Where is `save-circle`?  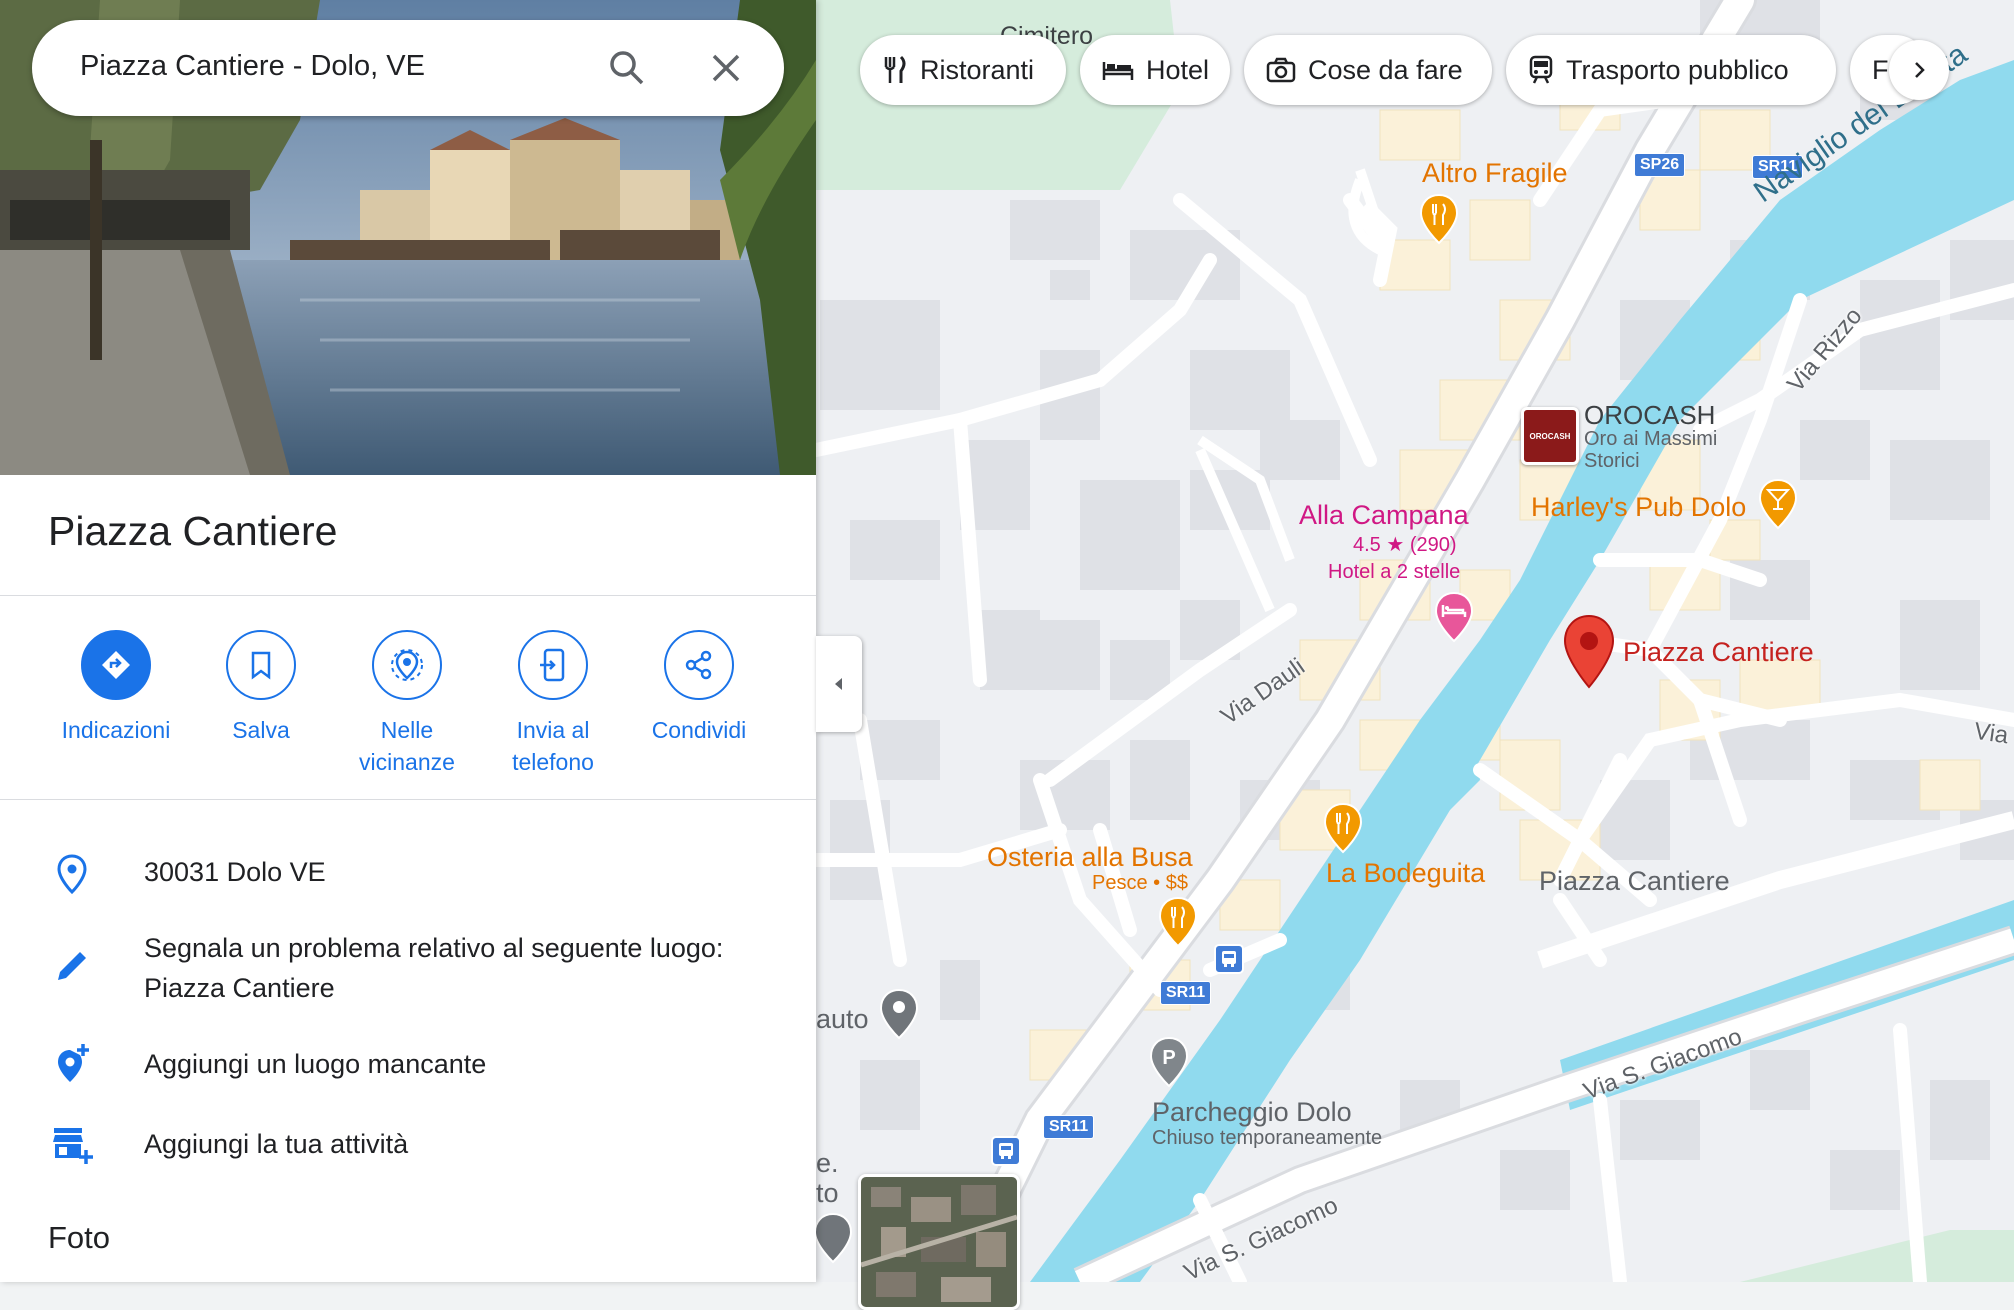
save-circle is located at coordinates (261, 665).